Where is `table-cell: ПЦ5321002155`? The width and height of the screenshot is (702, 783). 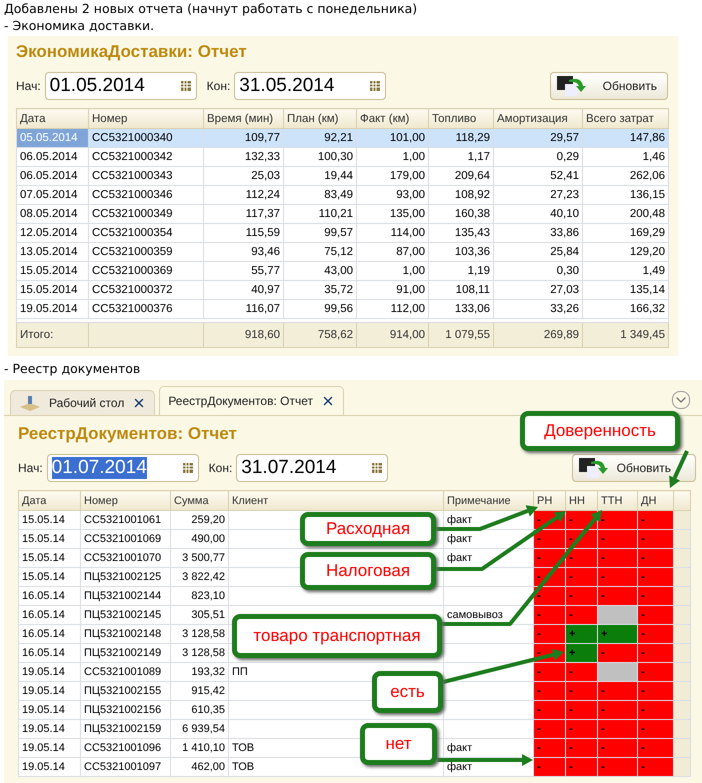 table-cell: ПЦ5321002155 is located at coordinates (125, 691).